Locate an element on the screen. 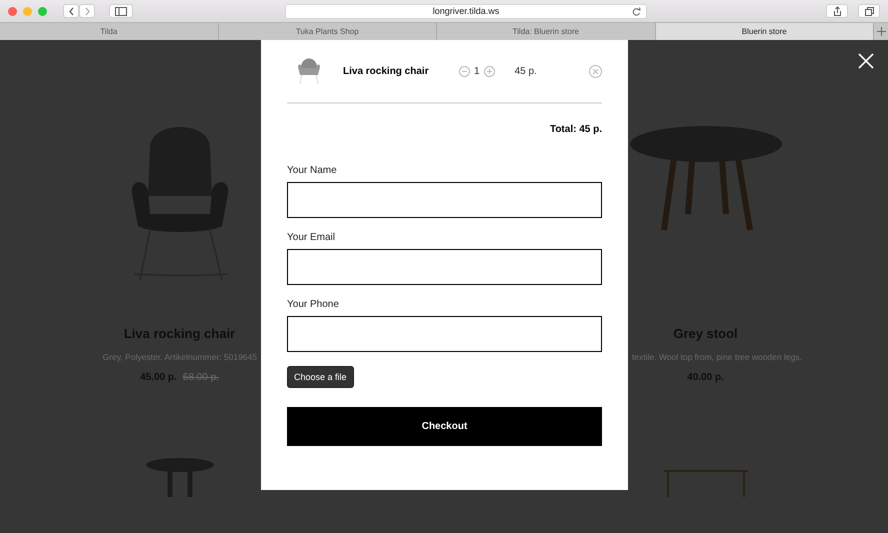 The image size is (888, 533). back-button is located at coordinates (71, 11).